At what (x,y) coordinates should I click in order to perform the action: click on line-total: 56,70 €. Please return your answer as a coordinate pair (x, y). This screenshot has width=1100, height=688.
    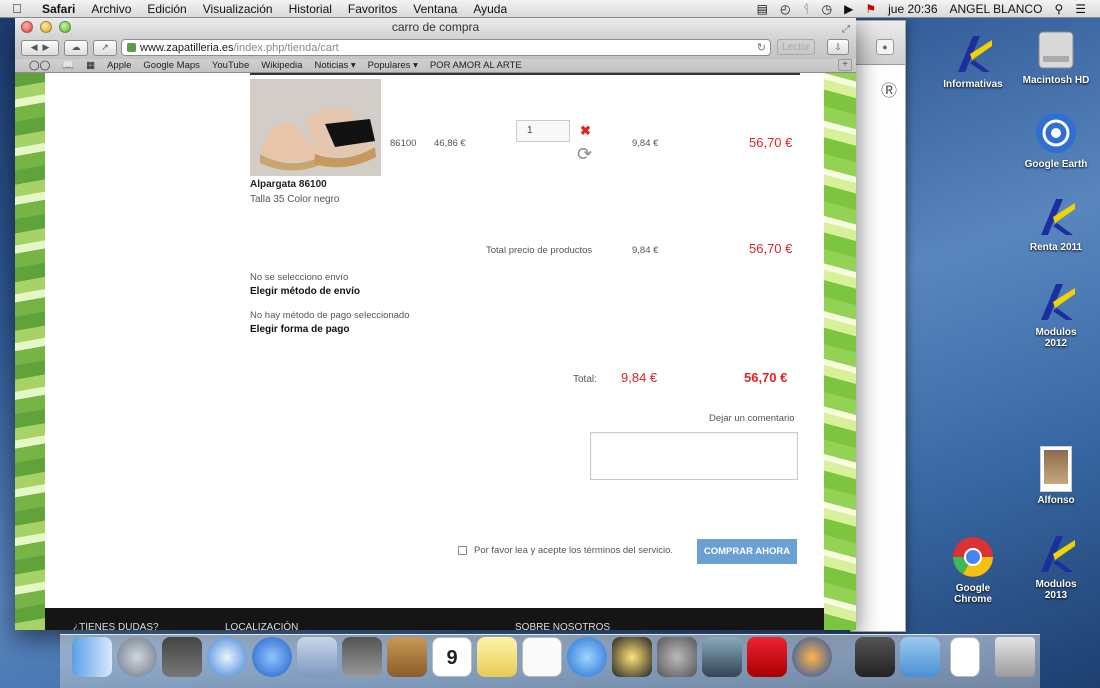
    Looking at the image, I should click on (771, 142).